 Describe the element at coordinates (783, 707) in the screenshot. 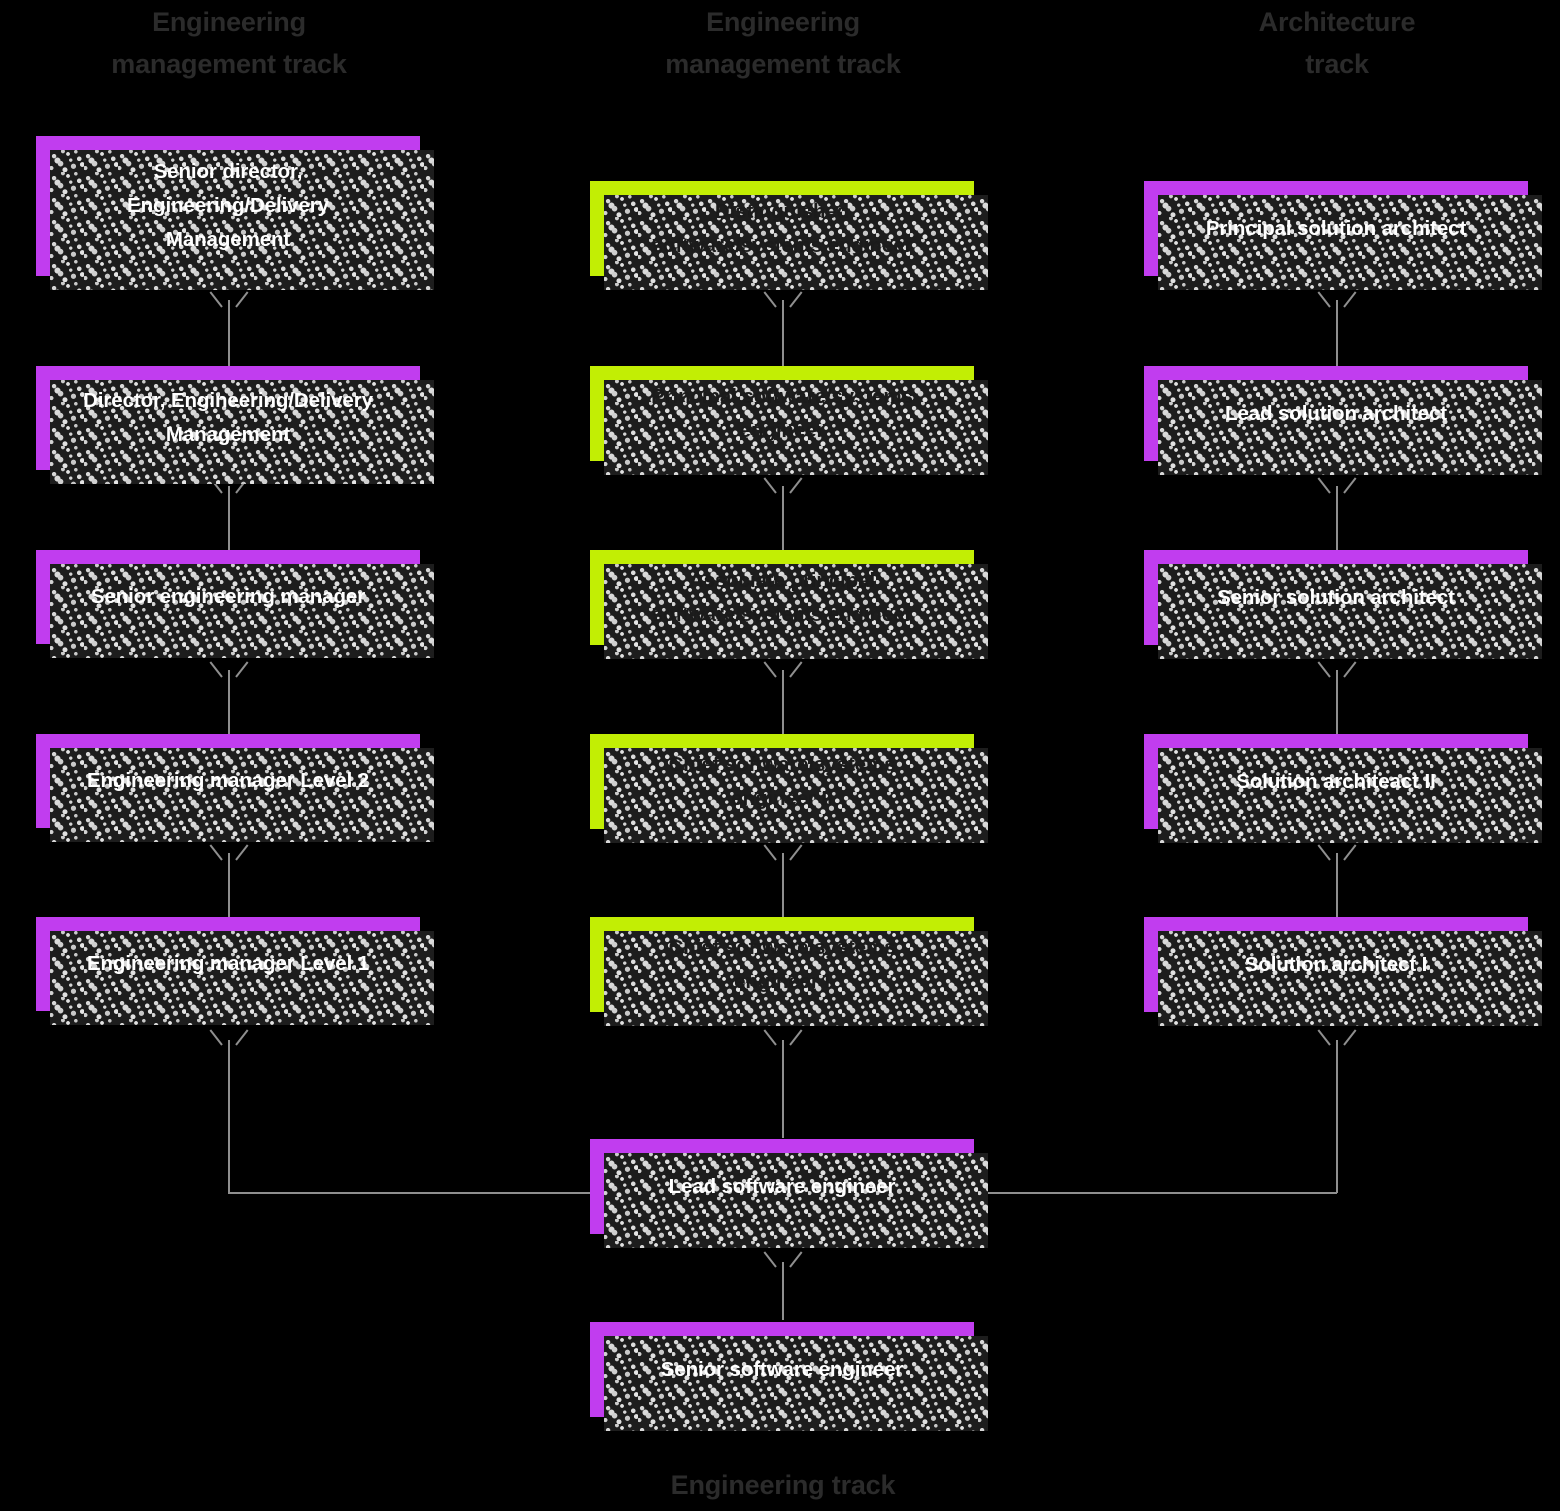

I see `connector-chief2-to-assocprincipal` at that location.